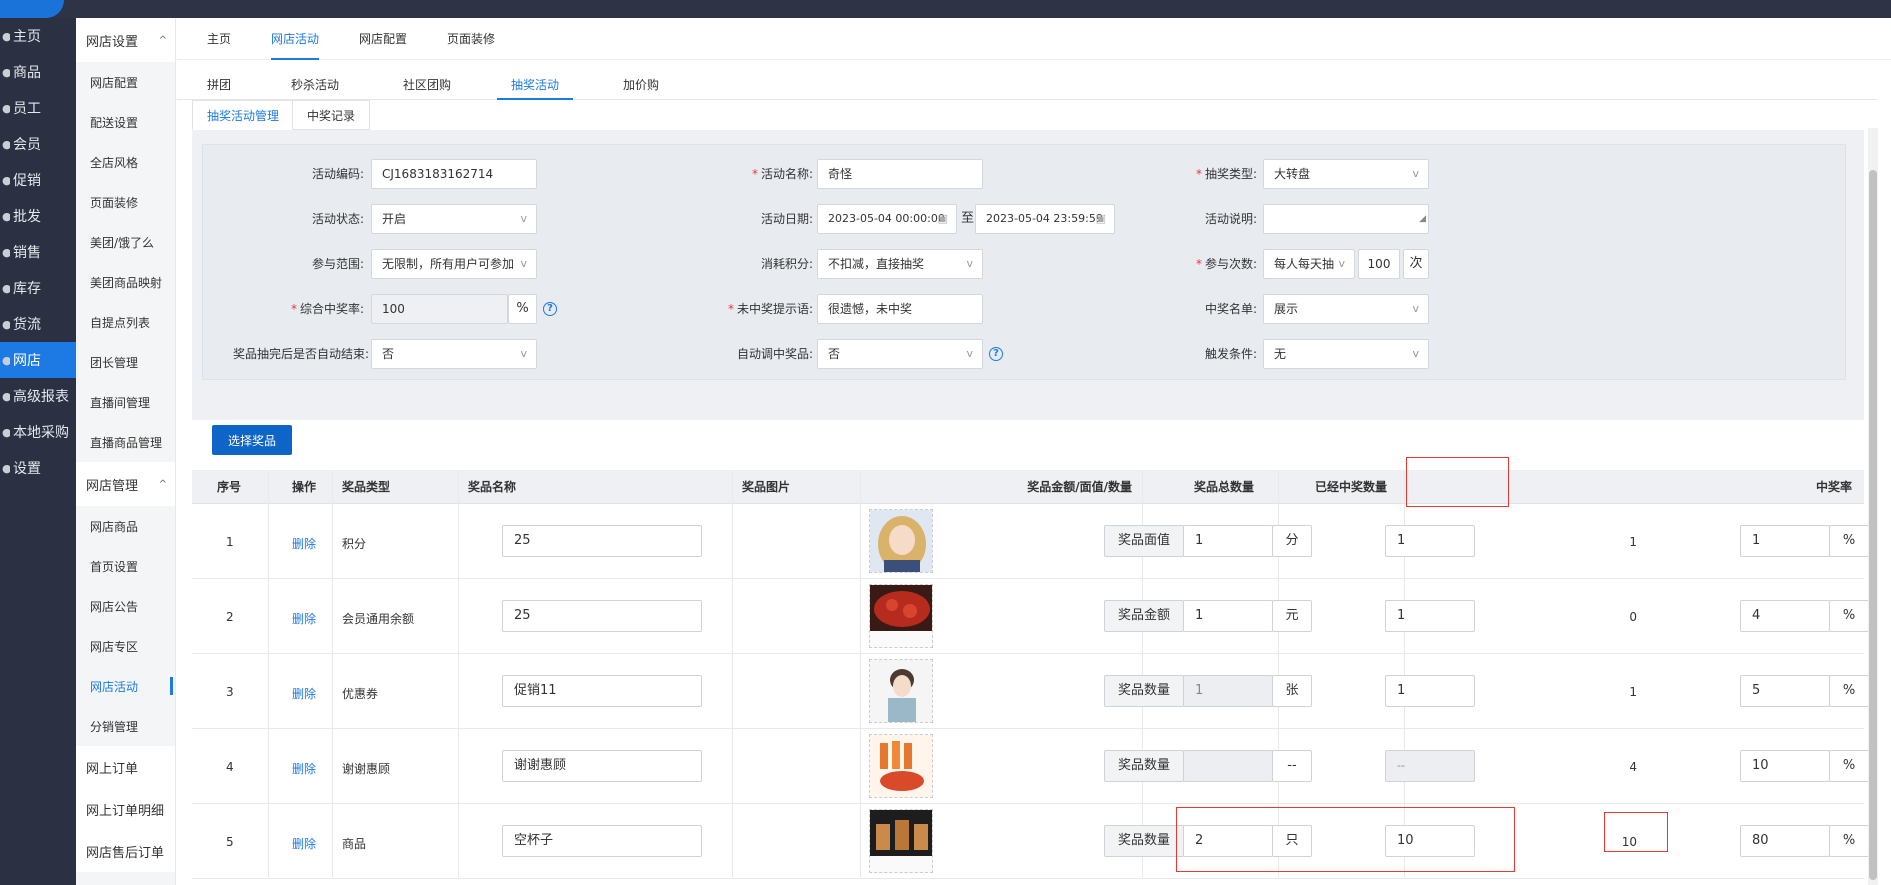  What do you see at coordinates (454, 354) in the screenshot?
I see `auto-end-select: 否v` at bounding box center [454, 354].